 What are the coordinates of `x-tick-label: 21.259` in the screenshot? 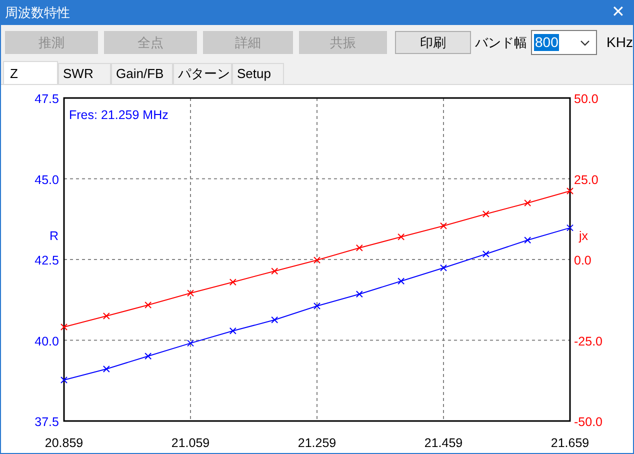 It's located at (317, 443).